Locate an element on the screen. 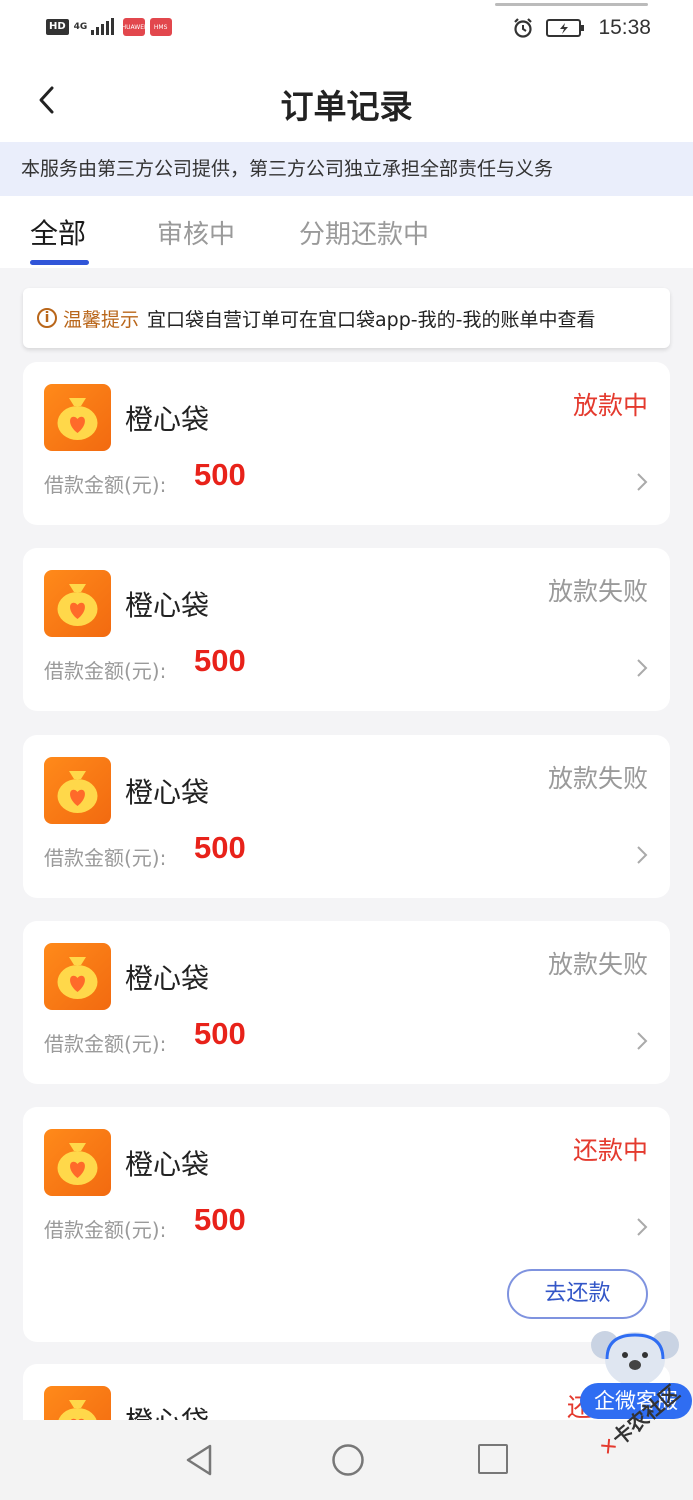 Image resolution: width=693 pixels, height=1500 pixels. info-icon: i is located at coordinates (47, 318).